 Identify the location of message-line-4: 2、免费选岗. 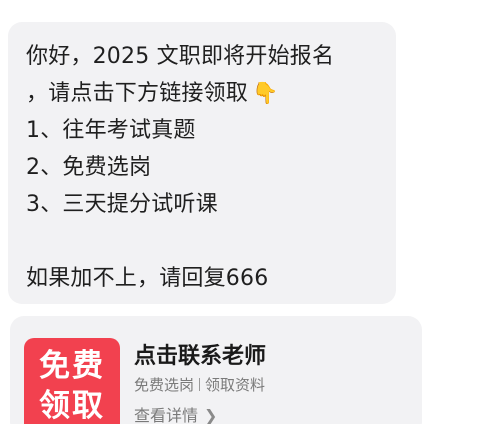
(89, 167).